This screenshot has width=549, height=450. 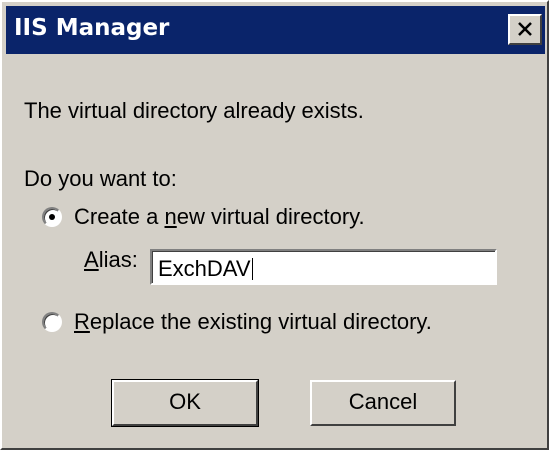 I want to click on replace-existing-label: Replace the existing virtual directory., so click(x=253, y=322).